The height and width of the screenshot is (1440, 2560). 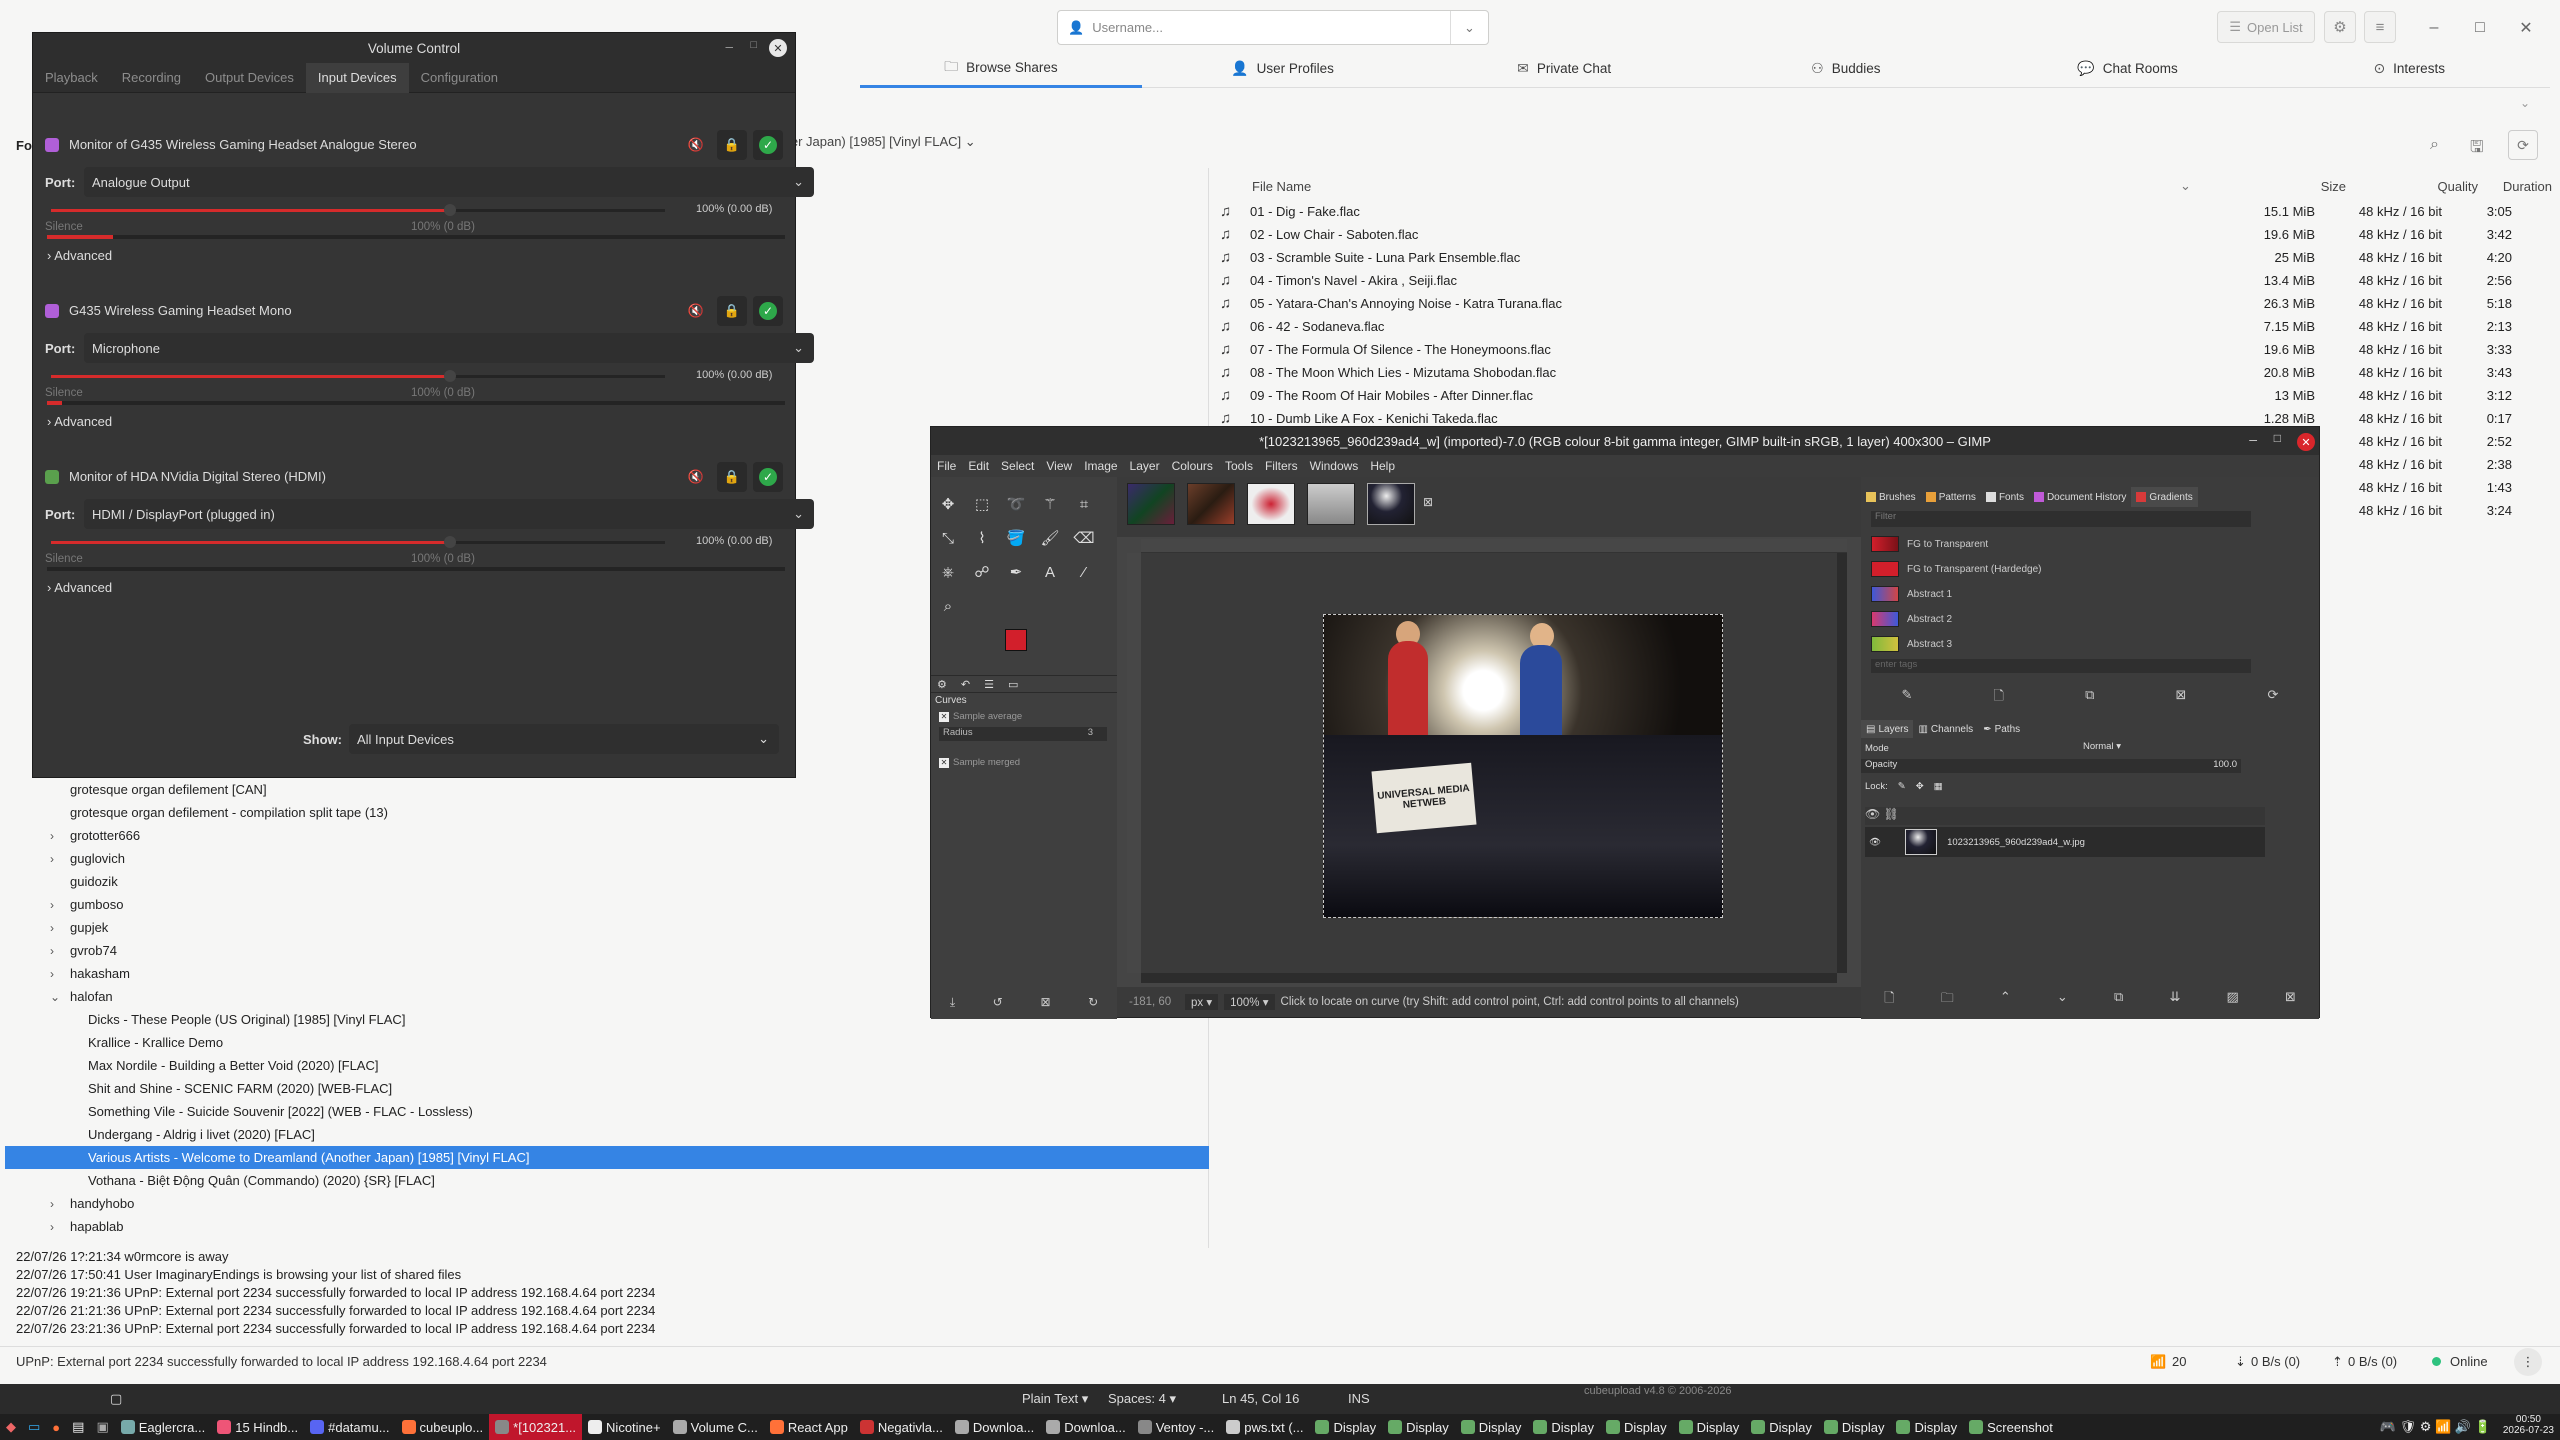 I want to click on tab-chat-rooms: 💬 Chat Rooms, so click(x=2127, y=69).